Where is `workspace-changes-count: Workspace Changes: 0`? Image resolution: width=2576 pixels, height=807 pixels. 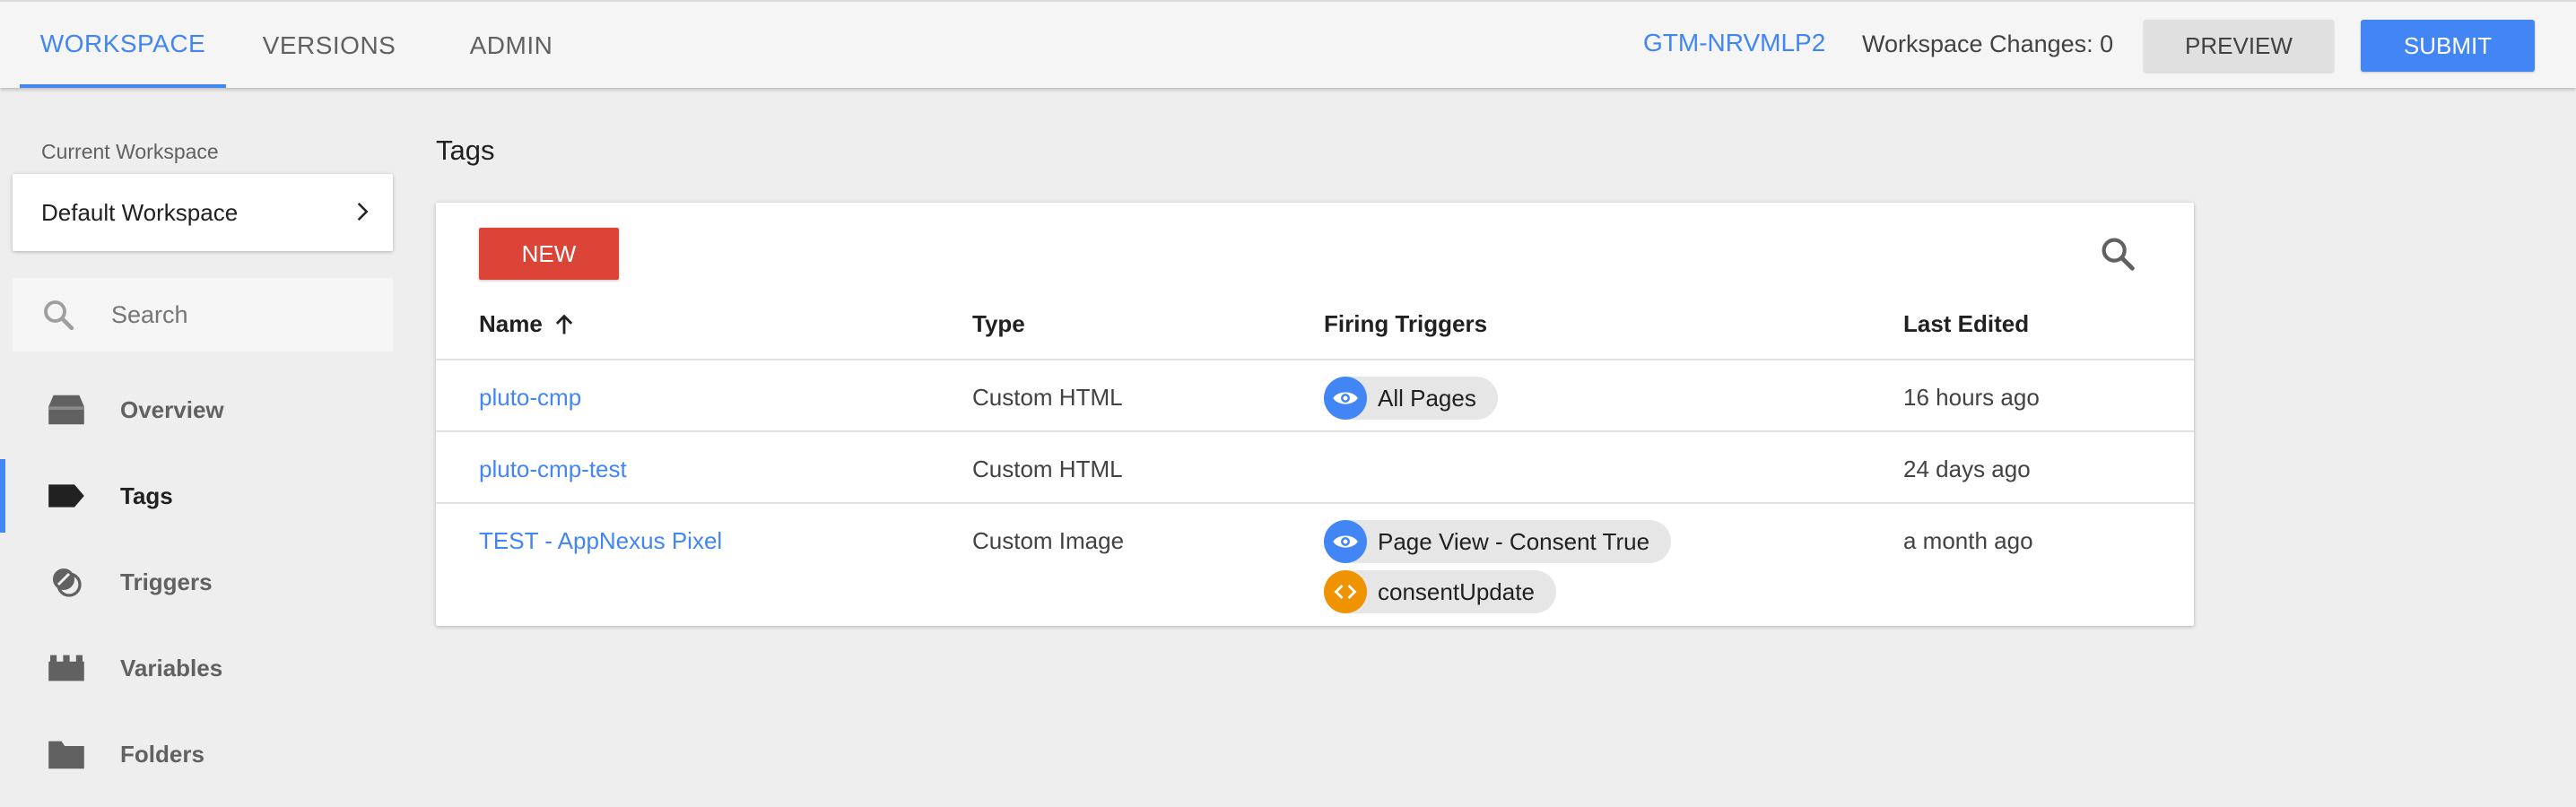
workspace-changes-count: Workspace Changes: 0 is located at coordinates (1988, 43).